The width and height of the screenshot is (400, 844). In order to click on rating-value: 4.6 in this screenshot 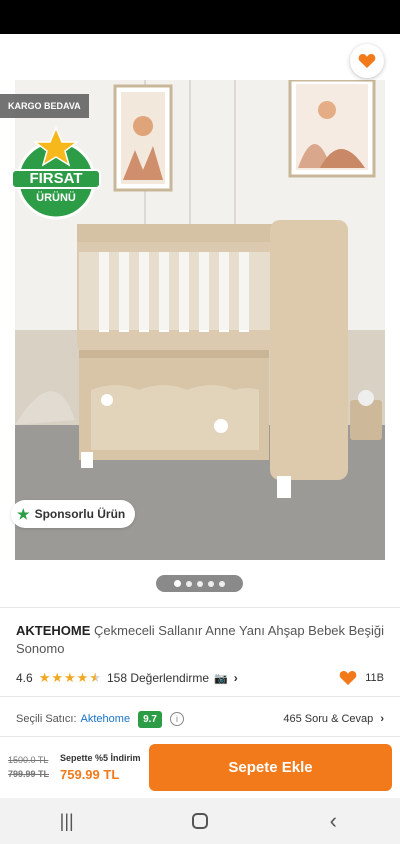, I will do `click(24, 678)`.